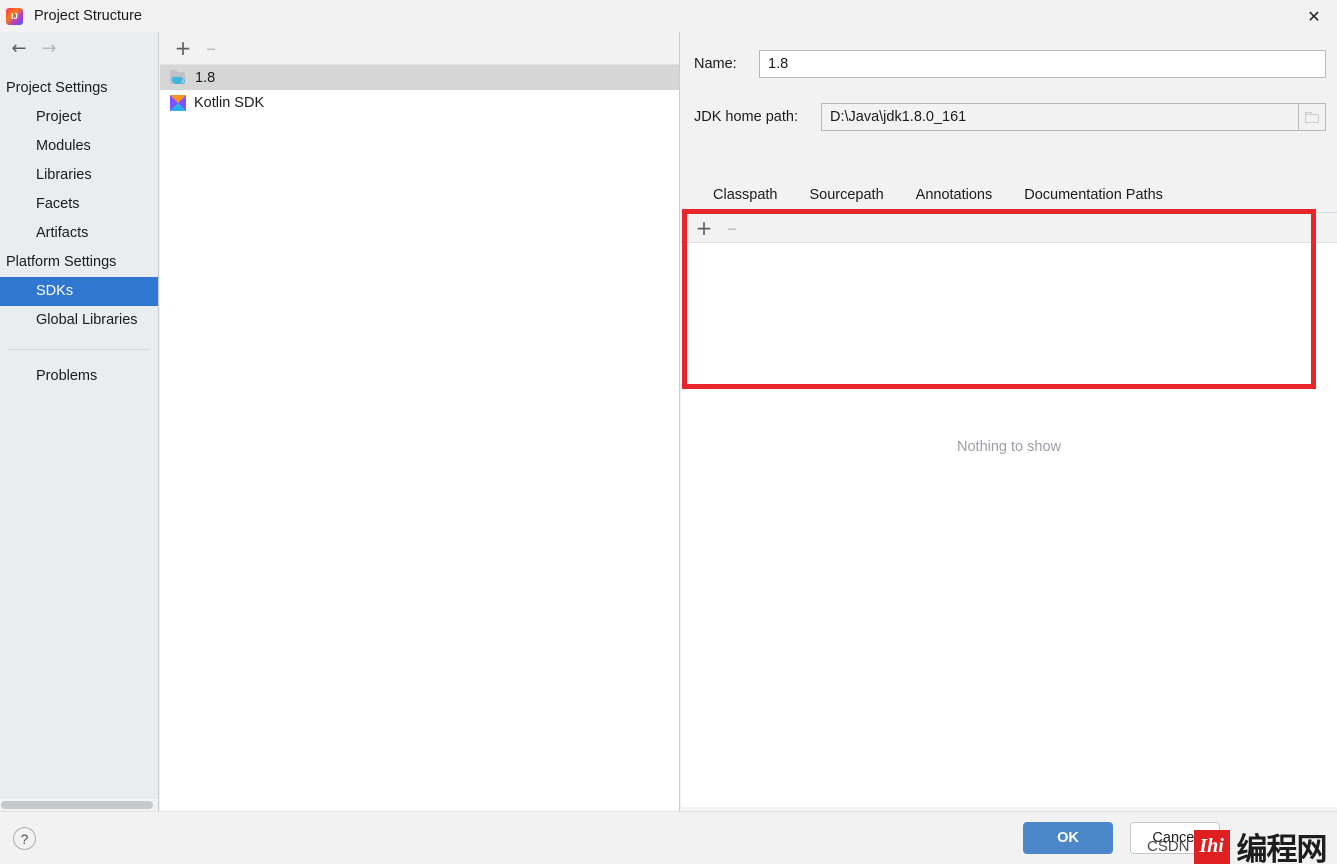 This screenshot has width=1337, height=864. I want to click on tab-annotations: Annotations, so click(954, 195).